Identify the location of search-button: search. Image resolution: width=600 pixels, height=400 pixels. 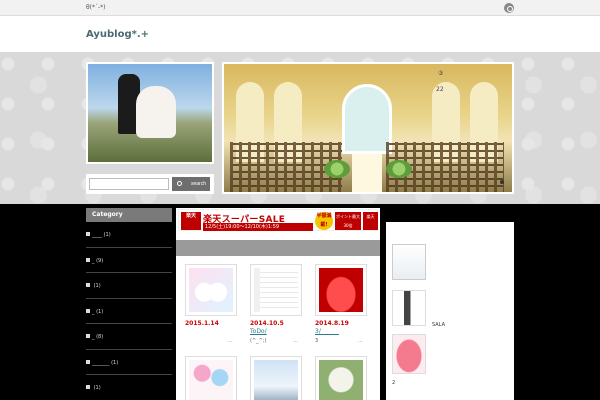
(191, 184).